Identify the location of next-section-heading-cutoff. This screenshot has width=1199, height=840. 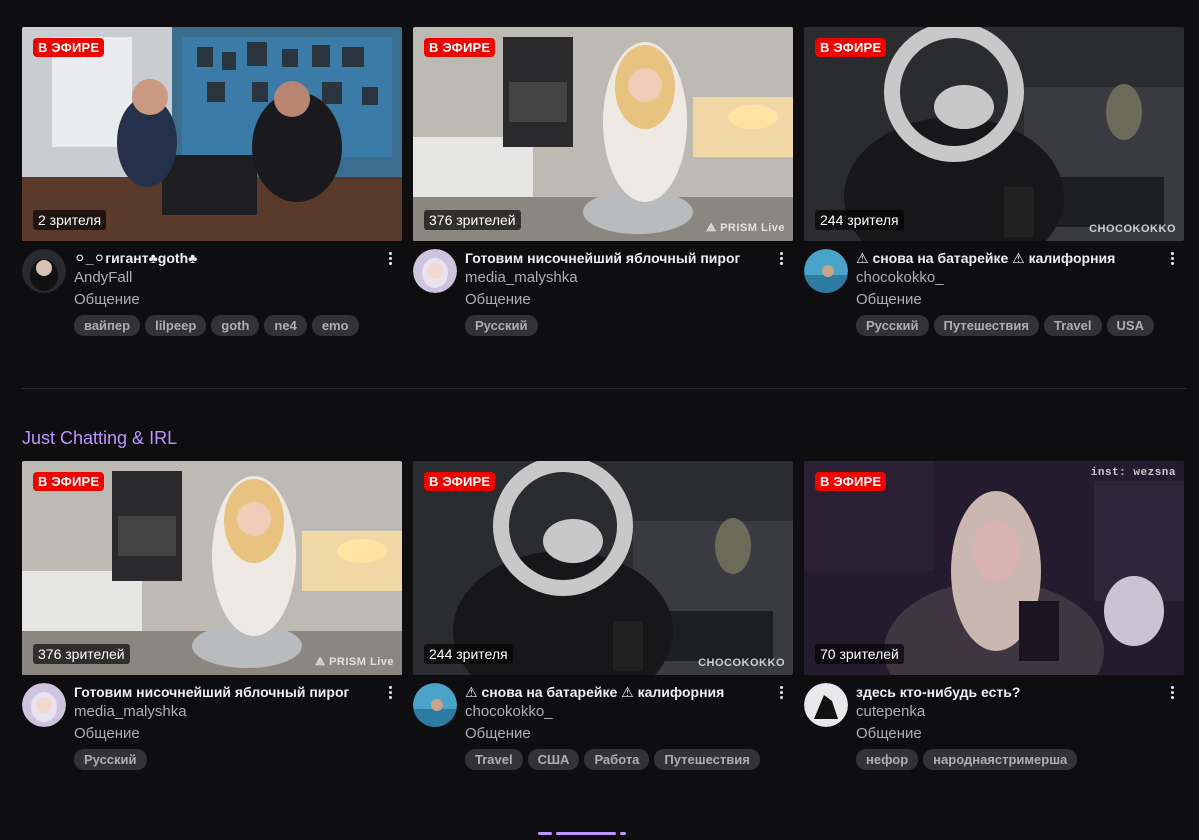
(598, 828).